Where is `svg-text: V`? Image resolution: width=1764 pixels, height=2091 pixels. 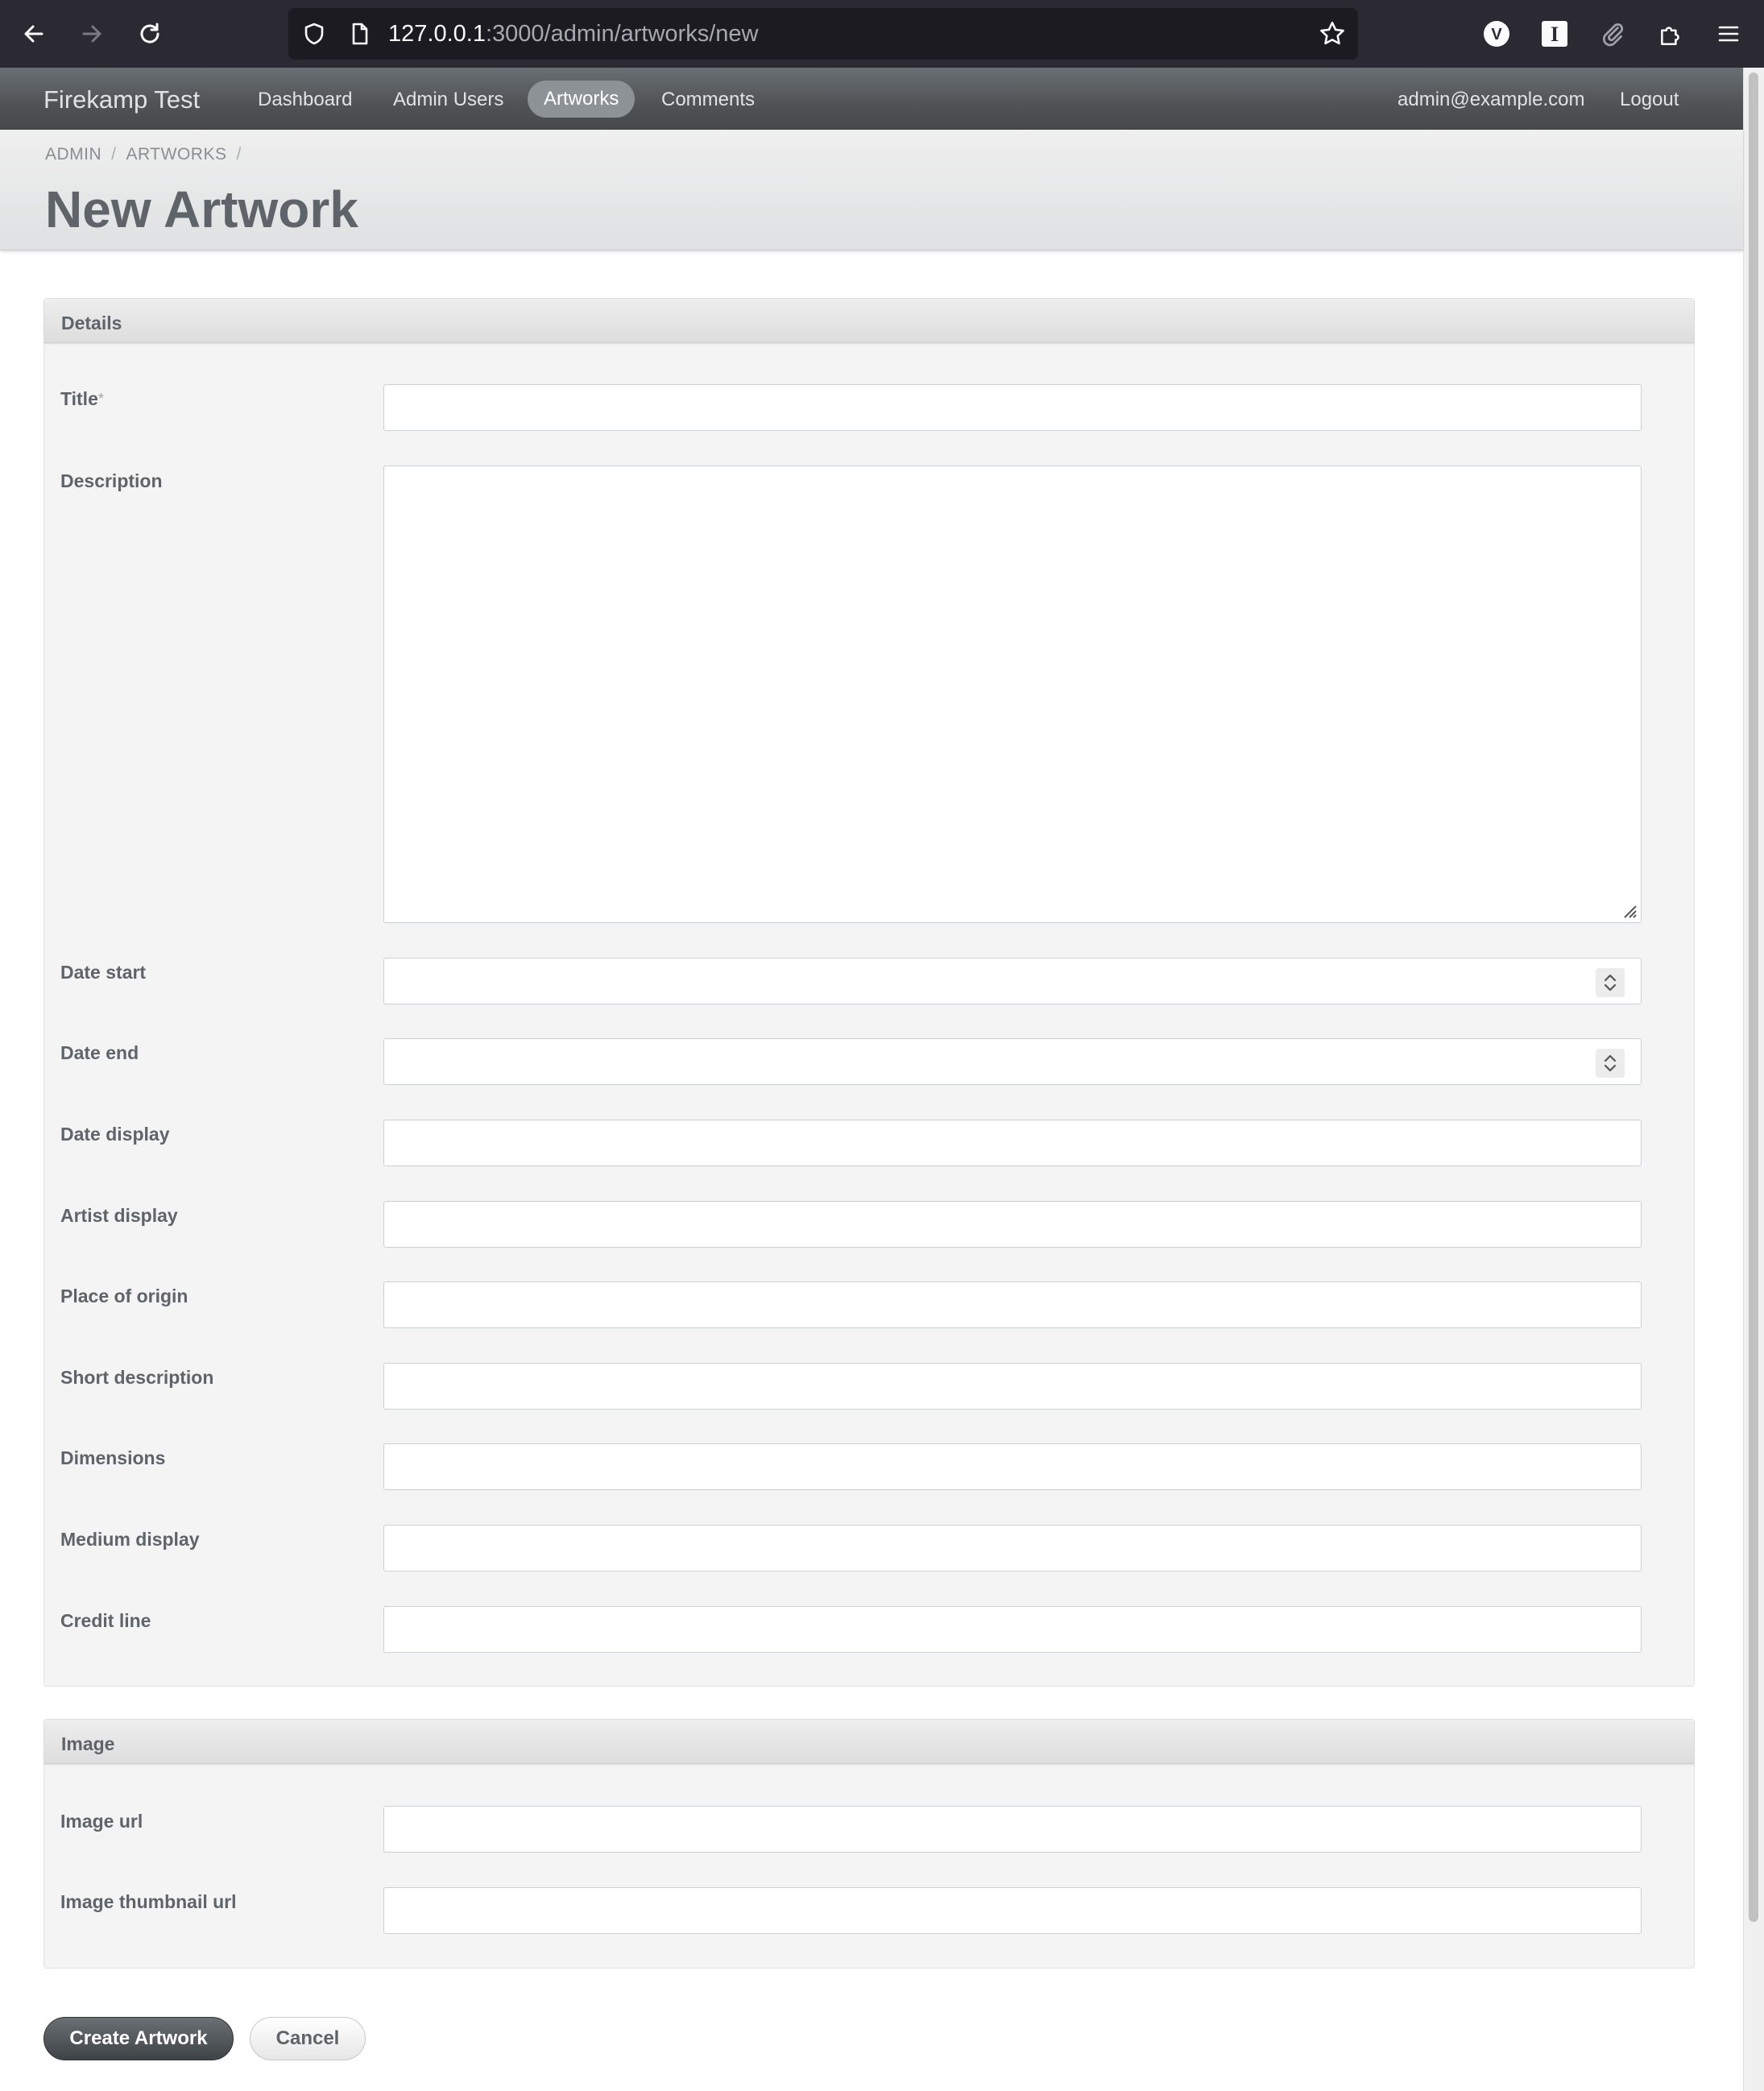 svg-text: V is located at coordinates (1496, 34).